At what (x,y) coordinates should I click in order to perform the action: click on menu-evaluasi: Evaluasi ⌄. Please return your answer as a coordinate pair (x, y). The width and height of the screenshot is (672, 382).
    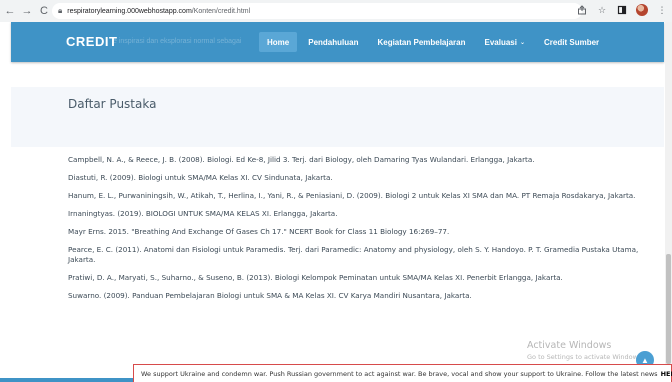
    Looking at the image, I should click on (505, 42).